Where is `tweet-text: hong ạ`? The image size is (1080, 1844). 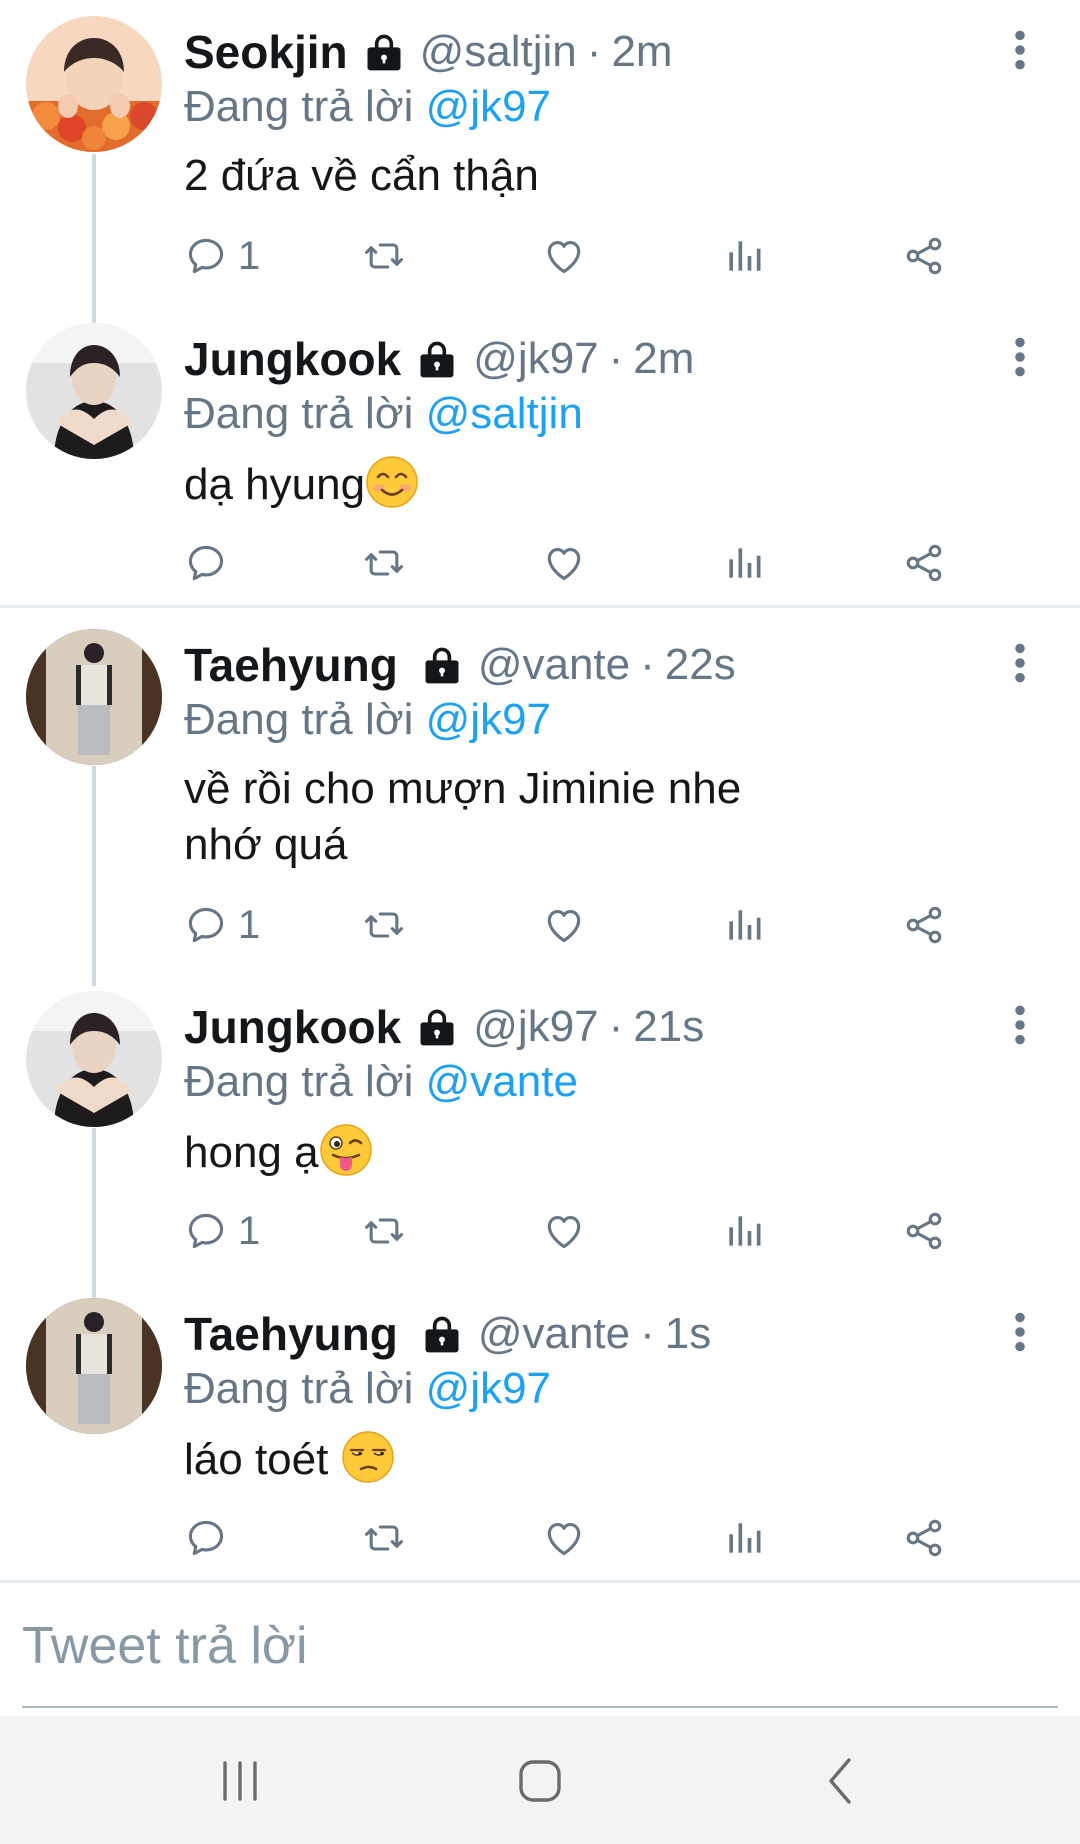 tweet-text: hong ạ is located at coordinates (278, 1152).